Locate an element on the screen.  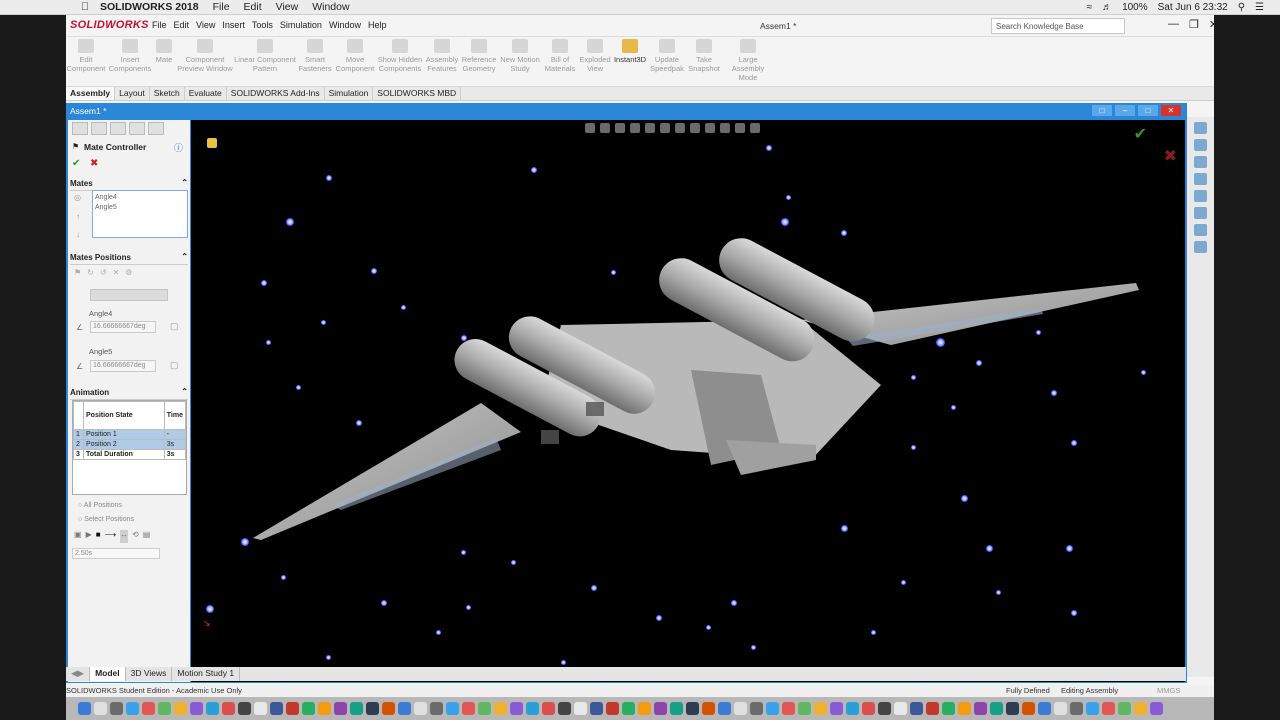
feature-tree-tab-icon is located at coordinates (80, 128).